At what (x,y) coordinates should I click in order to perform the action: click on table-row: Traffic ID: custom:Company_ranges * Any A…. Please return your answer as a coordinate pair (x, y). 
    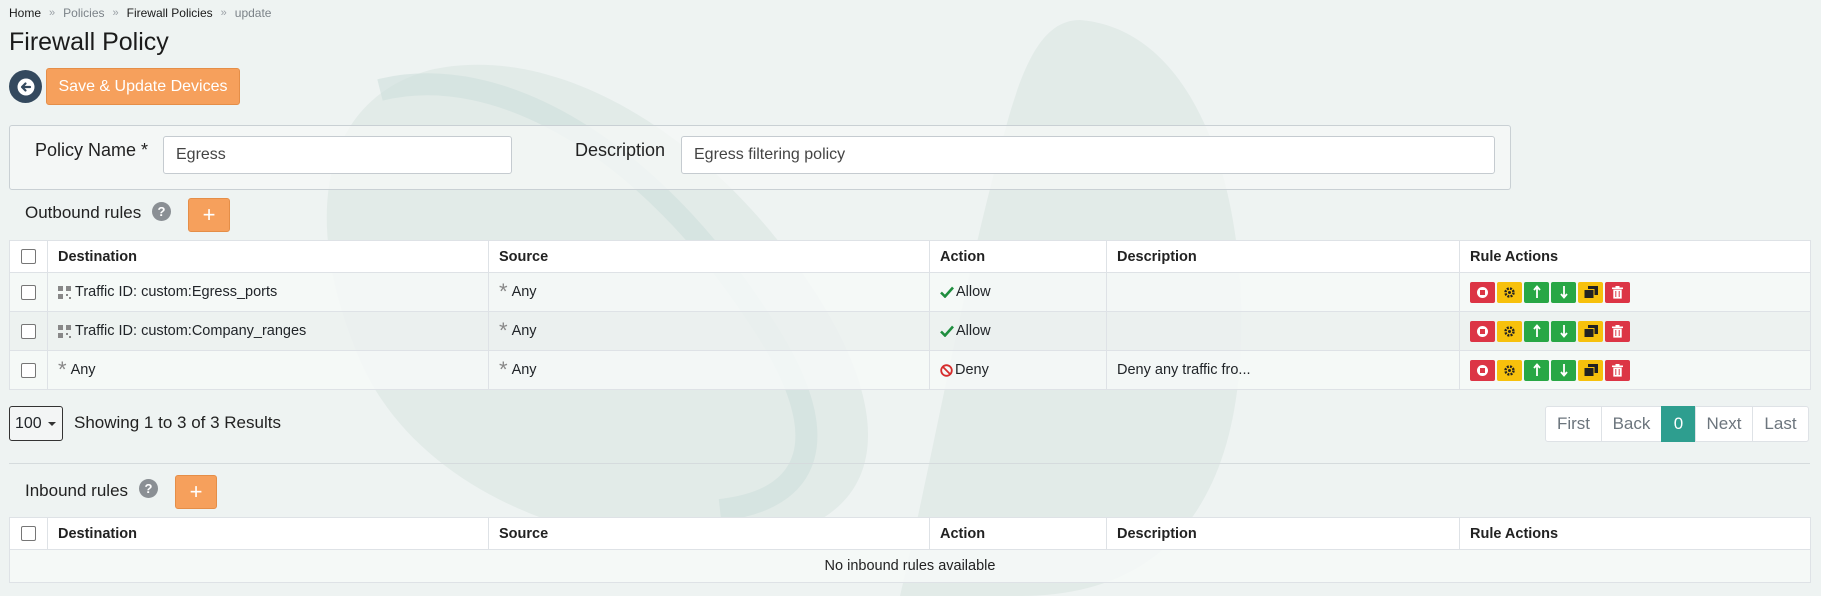
    Looking at the image, I should click on (910, 331).